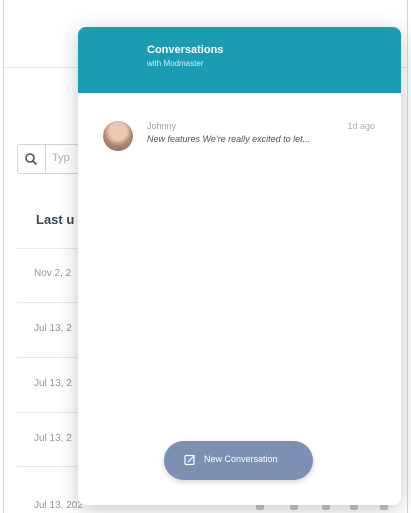  What do you see at coordinates (189, 460) in the screenshot?
I see `compose-icon` at bounding box center [189, 460].